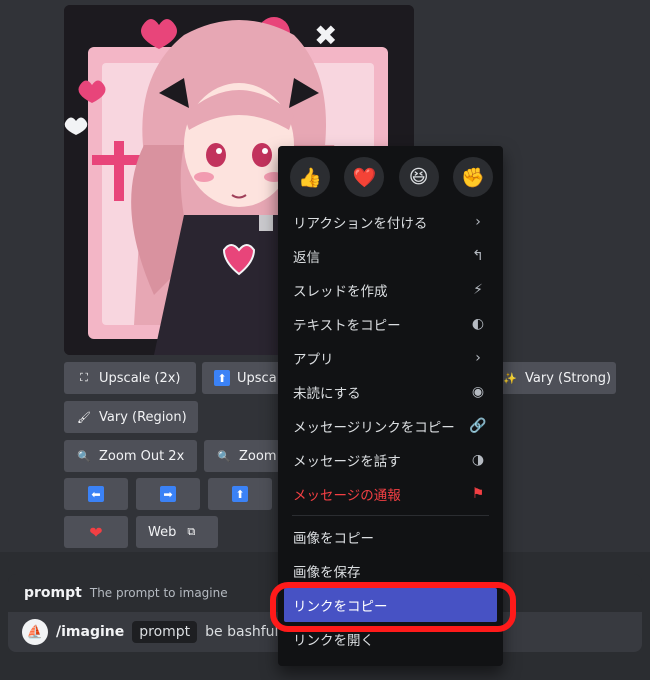  Describe the element at coordinates (478, 426) in the screenshot. I see `link-icon: 🔗` at that location.